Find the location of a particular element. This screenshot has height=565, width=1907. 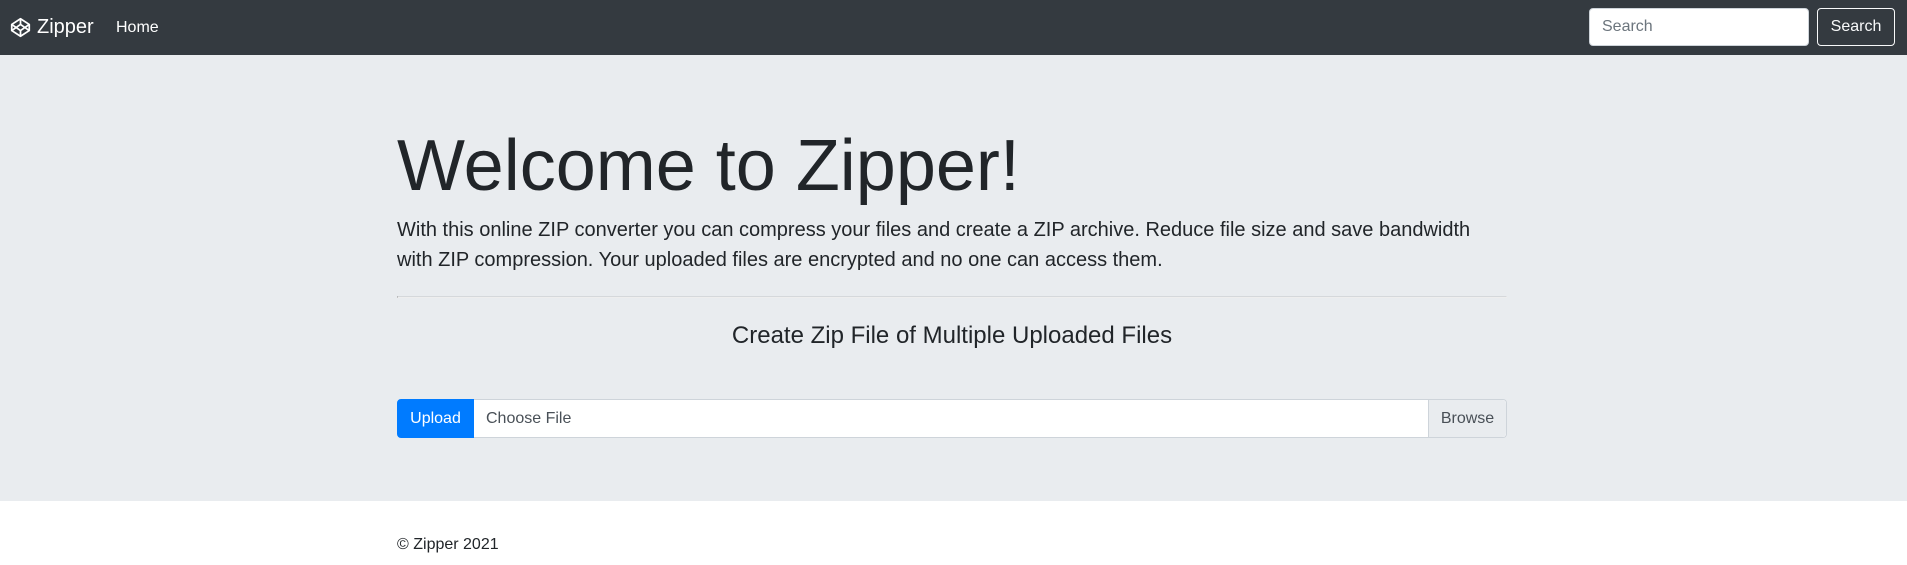

footer-copyright: © Zipper 2021 is located at coordinates (448, 544).